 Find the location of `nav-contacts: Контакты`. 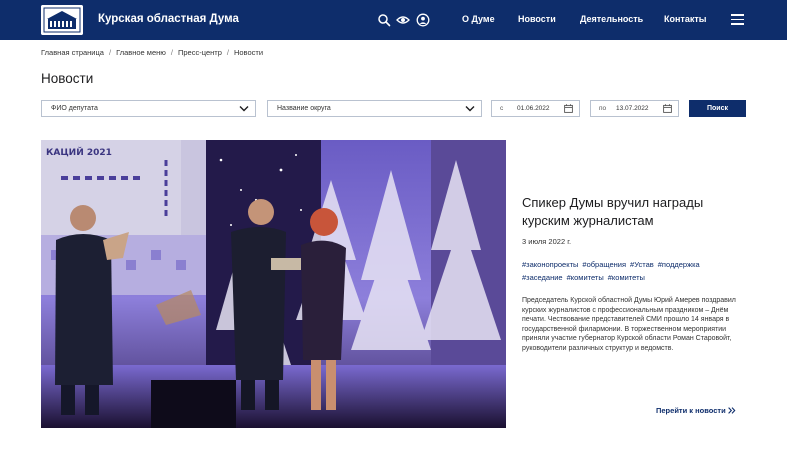

nav-contacts: Контакты is located at coordinates (685, 19).